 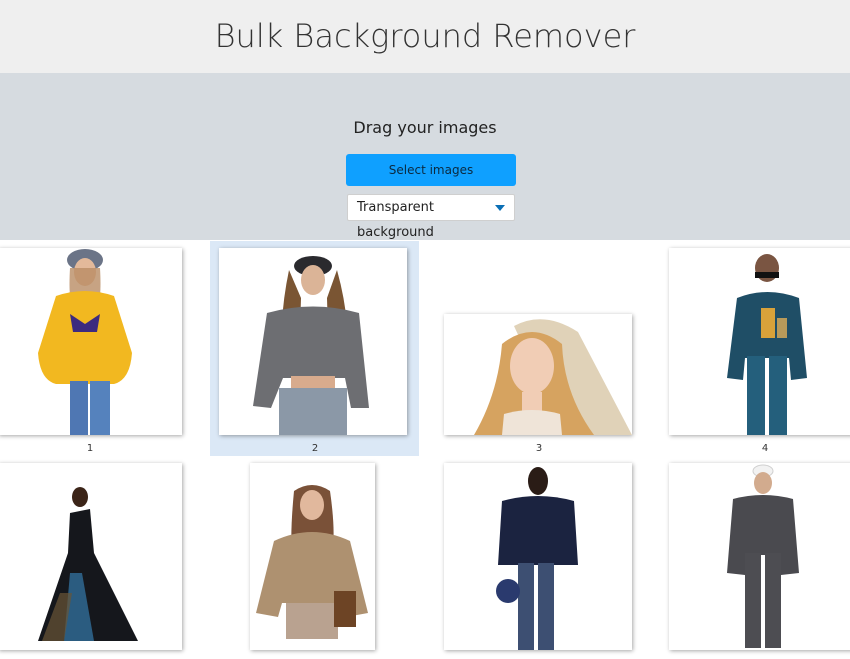 I want to click on photo-navy-cardigan-model, so click(x=538, y=556).